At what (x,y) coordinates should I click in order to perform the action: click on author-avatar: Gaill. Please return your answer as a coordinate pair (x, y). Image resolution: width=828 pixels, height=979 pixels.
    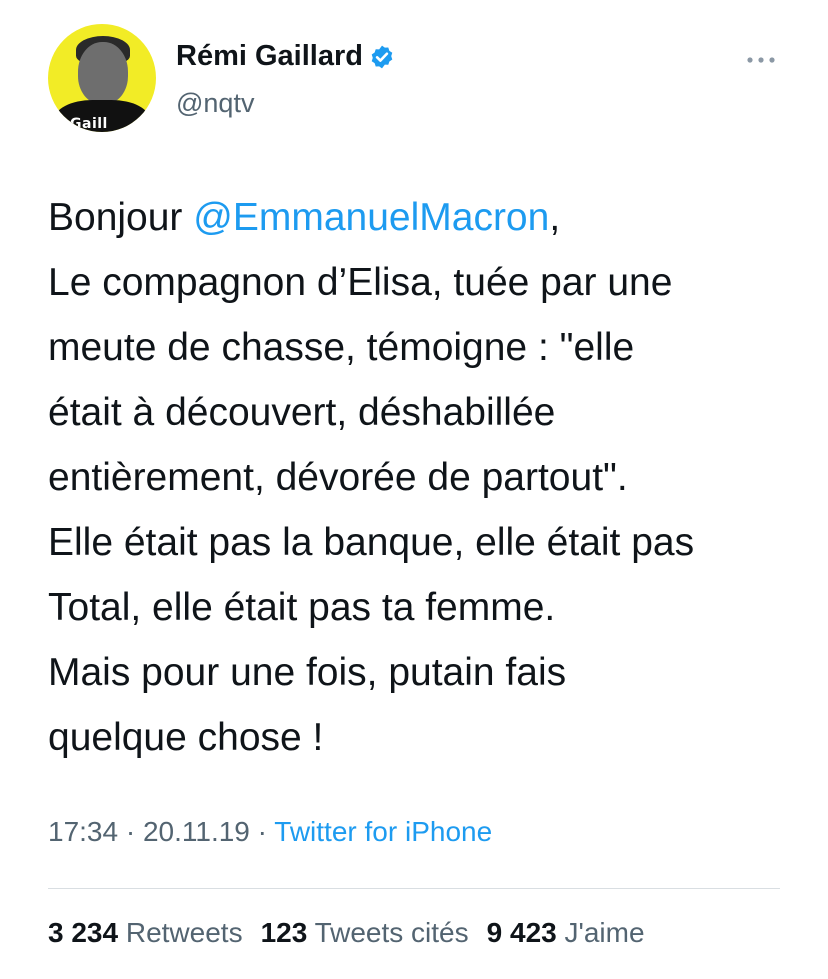
    Looking at the image, I should click on (102, 78).